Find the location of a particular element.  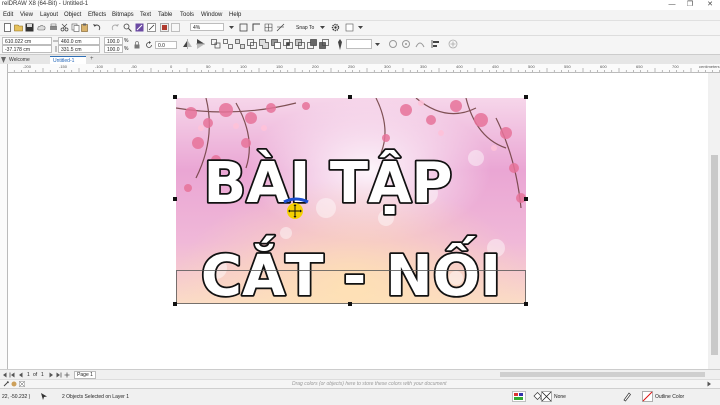

to-front-icon is located at coordinates (393, 44).